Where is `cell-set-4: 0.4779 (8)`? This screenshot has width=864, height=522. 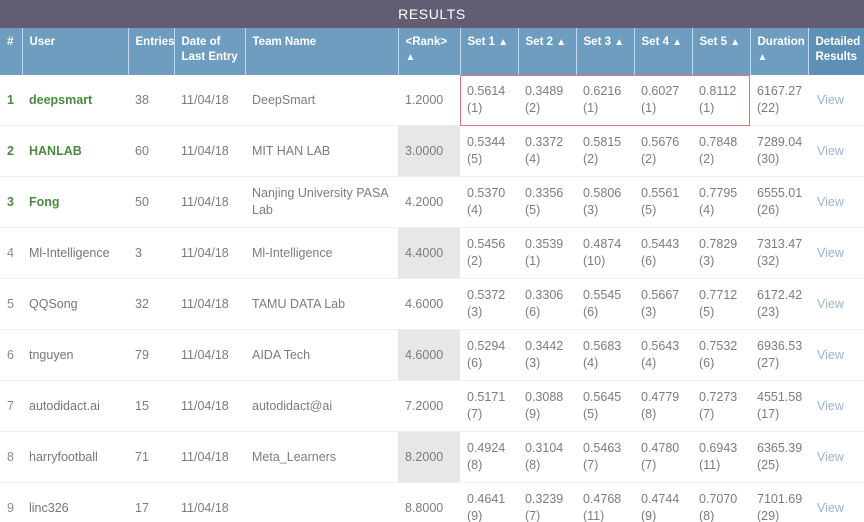
cell-set-4: 0.4779 (8) is located at coordinates (663, 406).